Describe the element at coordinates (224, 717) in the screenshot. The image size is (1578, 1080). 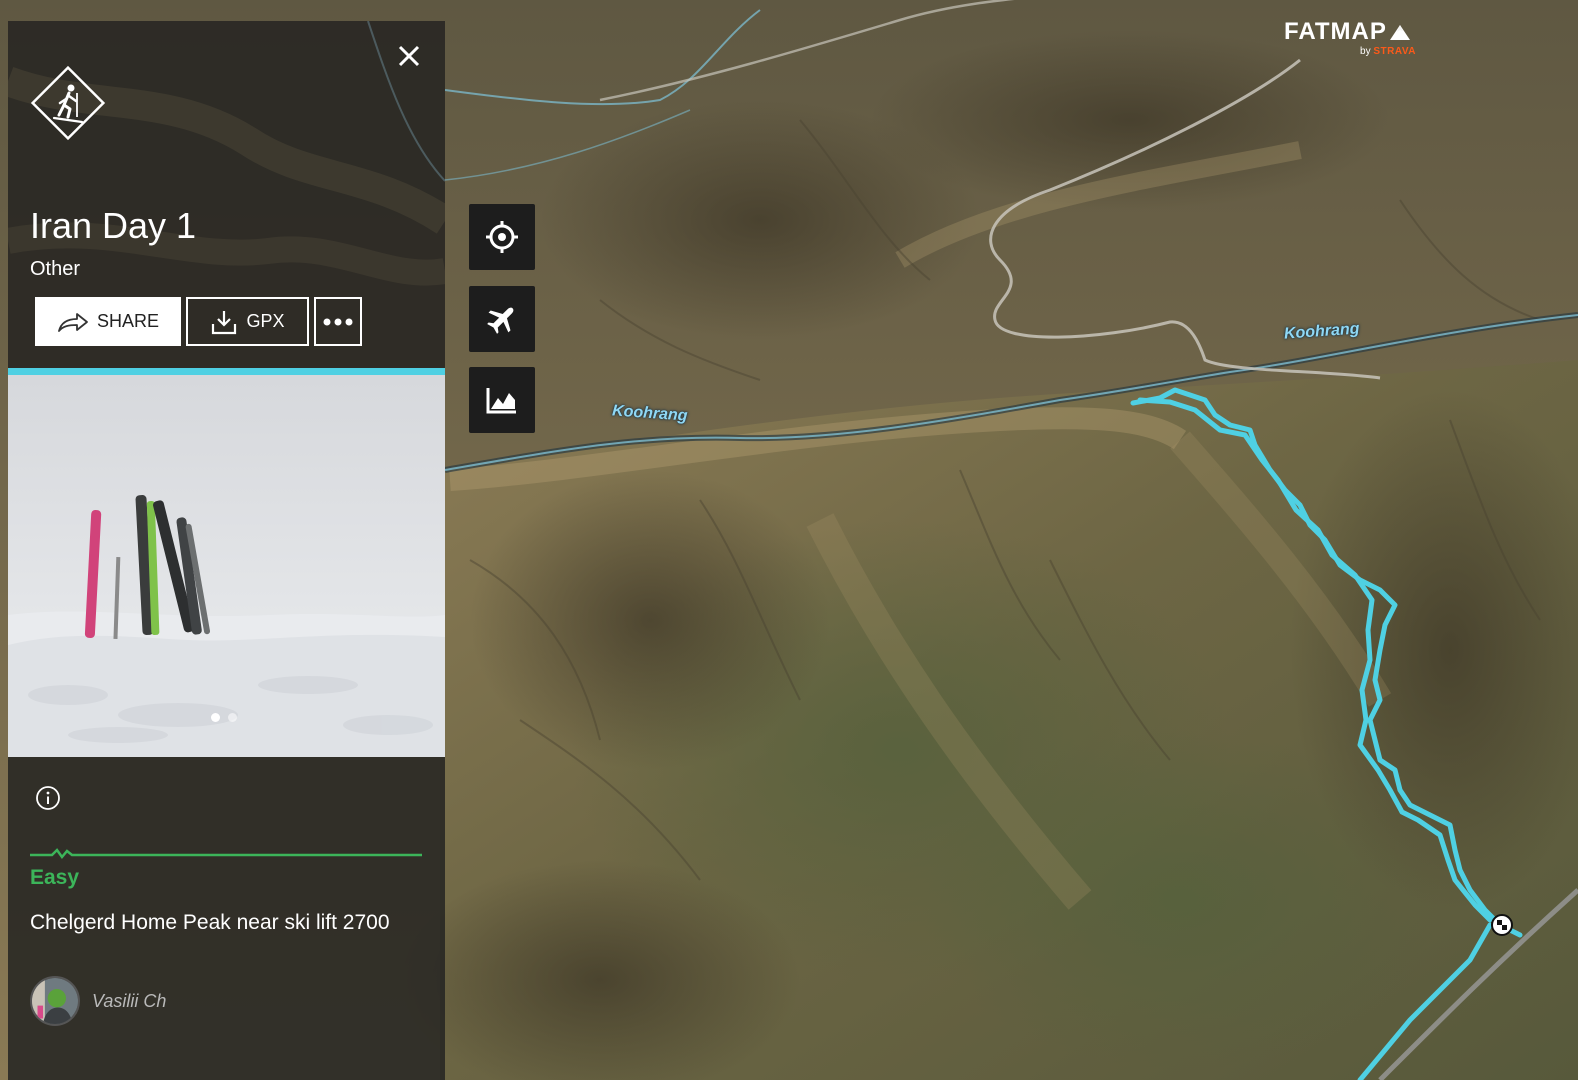
I see `photo-pagination` at that location.